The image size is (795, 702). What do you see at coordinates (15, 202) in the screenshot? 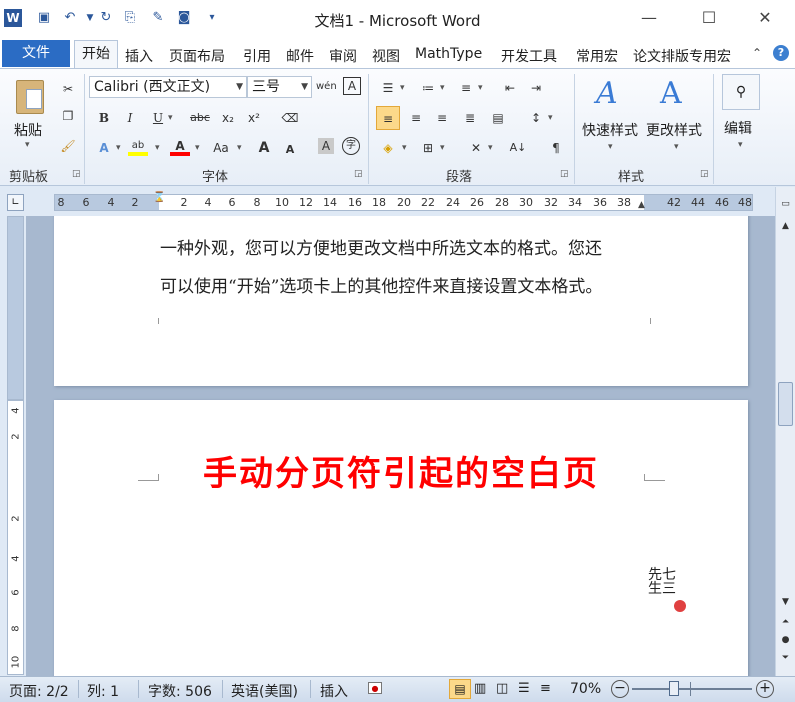
I see `tab-selector-icon: ∟` at bounding box center [15, 202].